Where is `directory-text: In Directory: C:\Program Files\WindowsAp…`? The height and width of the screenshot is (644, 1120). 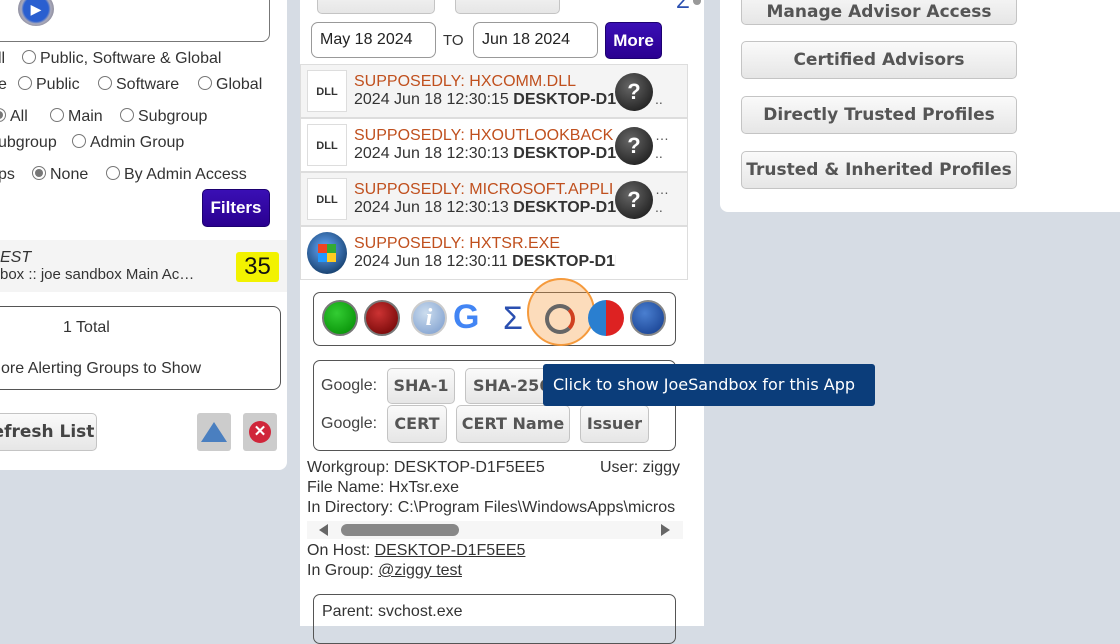
directory-text: In Directory: C:\Program Files\WindowsAp… is located at coordinates (491, 507).